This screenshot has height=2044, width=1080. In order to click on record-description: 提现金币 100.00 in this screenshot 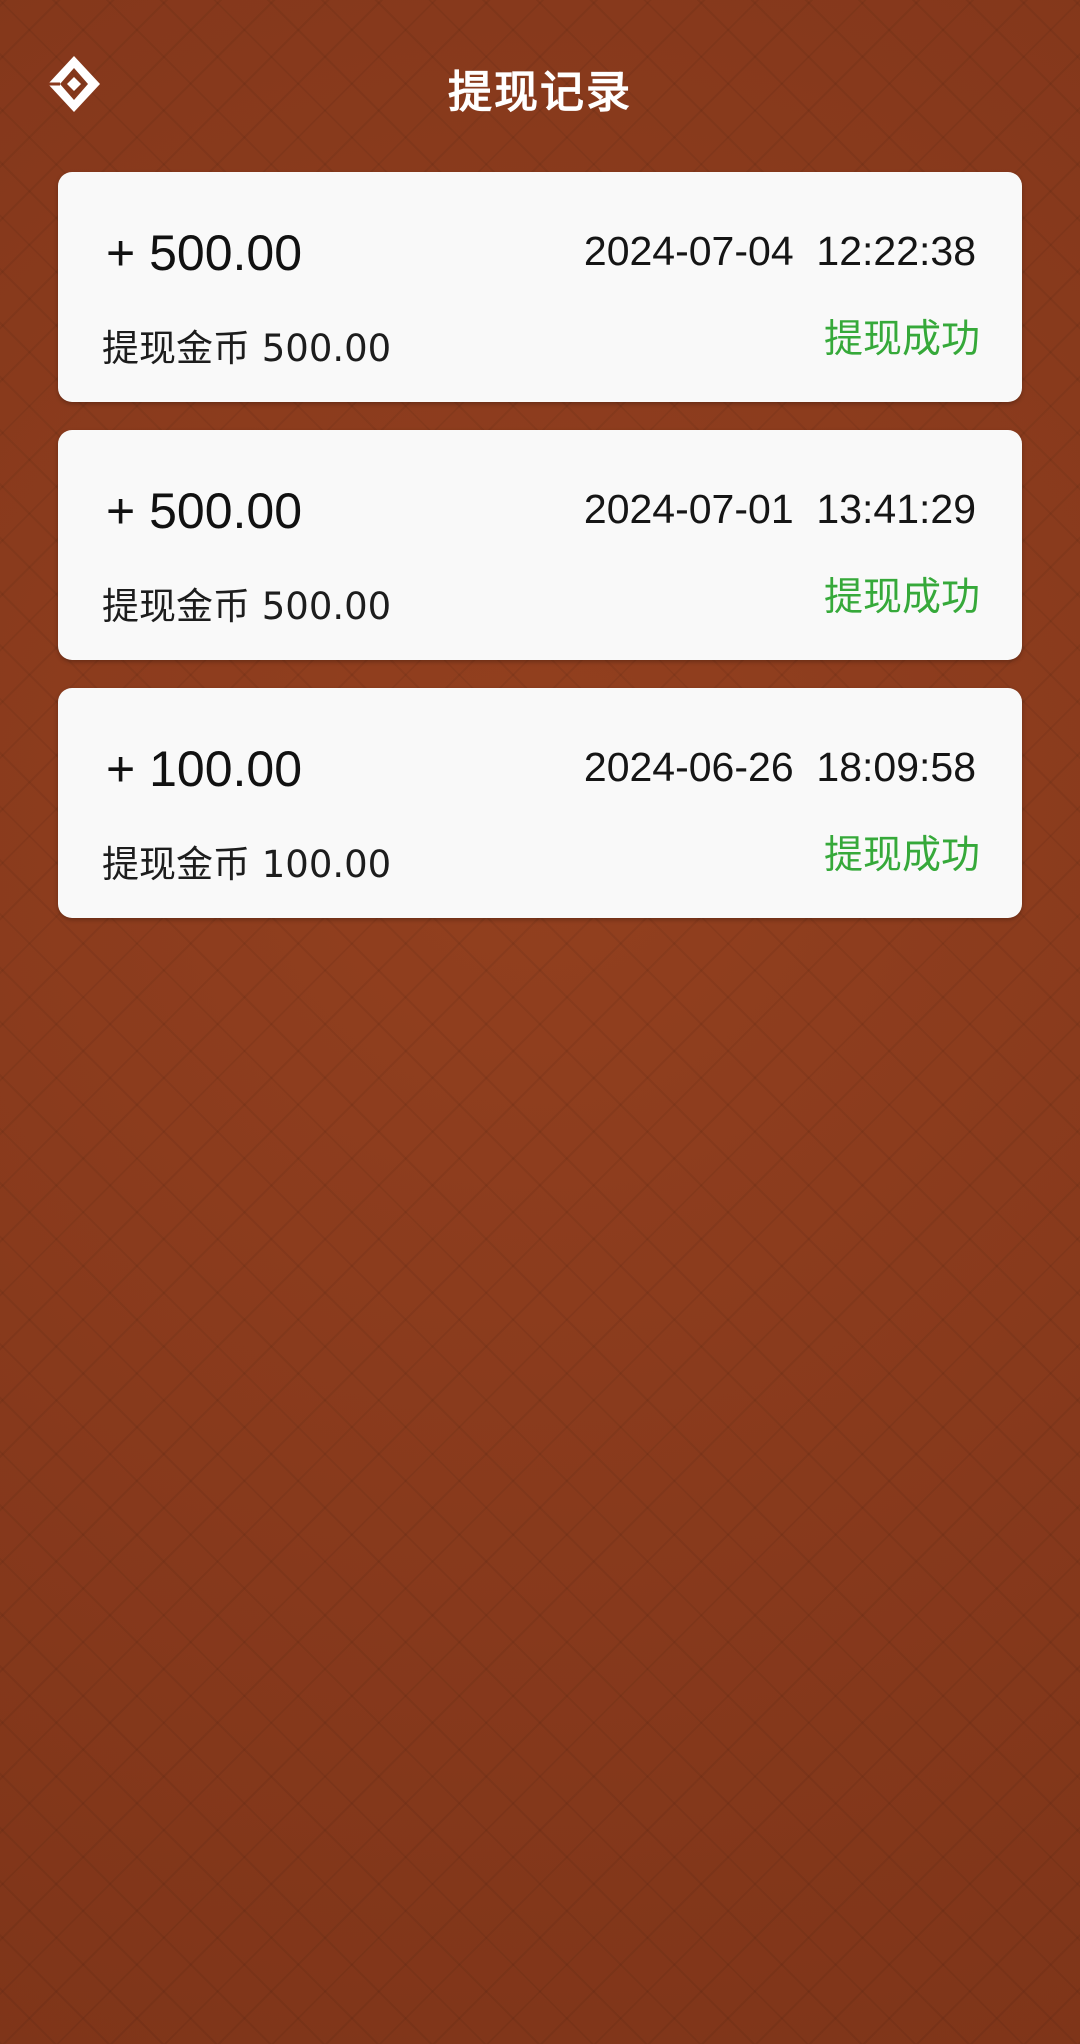, I will do `click(247, 864)`.